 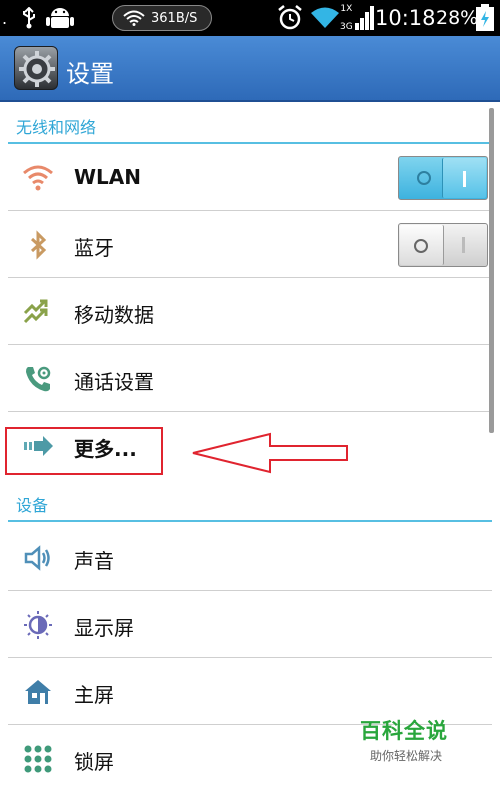 What do you see at coordinates (246, 177) in the screenshot?
I see `settings-item-wlan: WLAN` at bounding box center [246, 177].